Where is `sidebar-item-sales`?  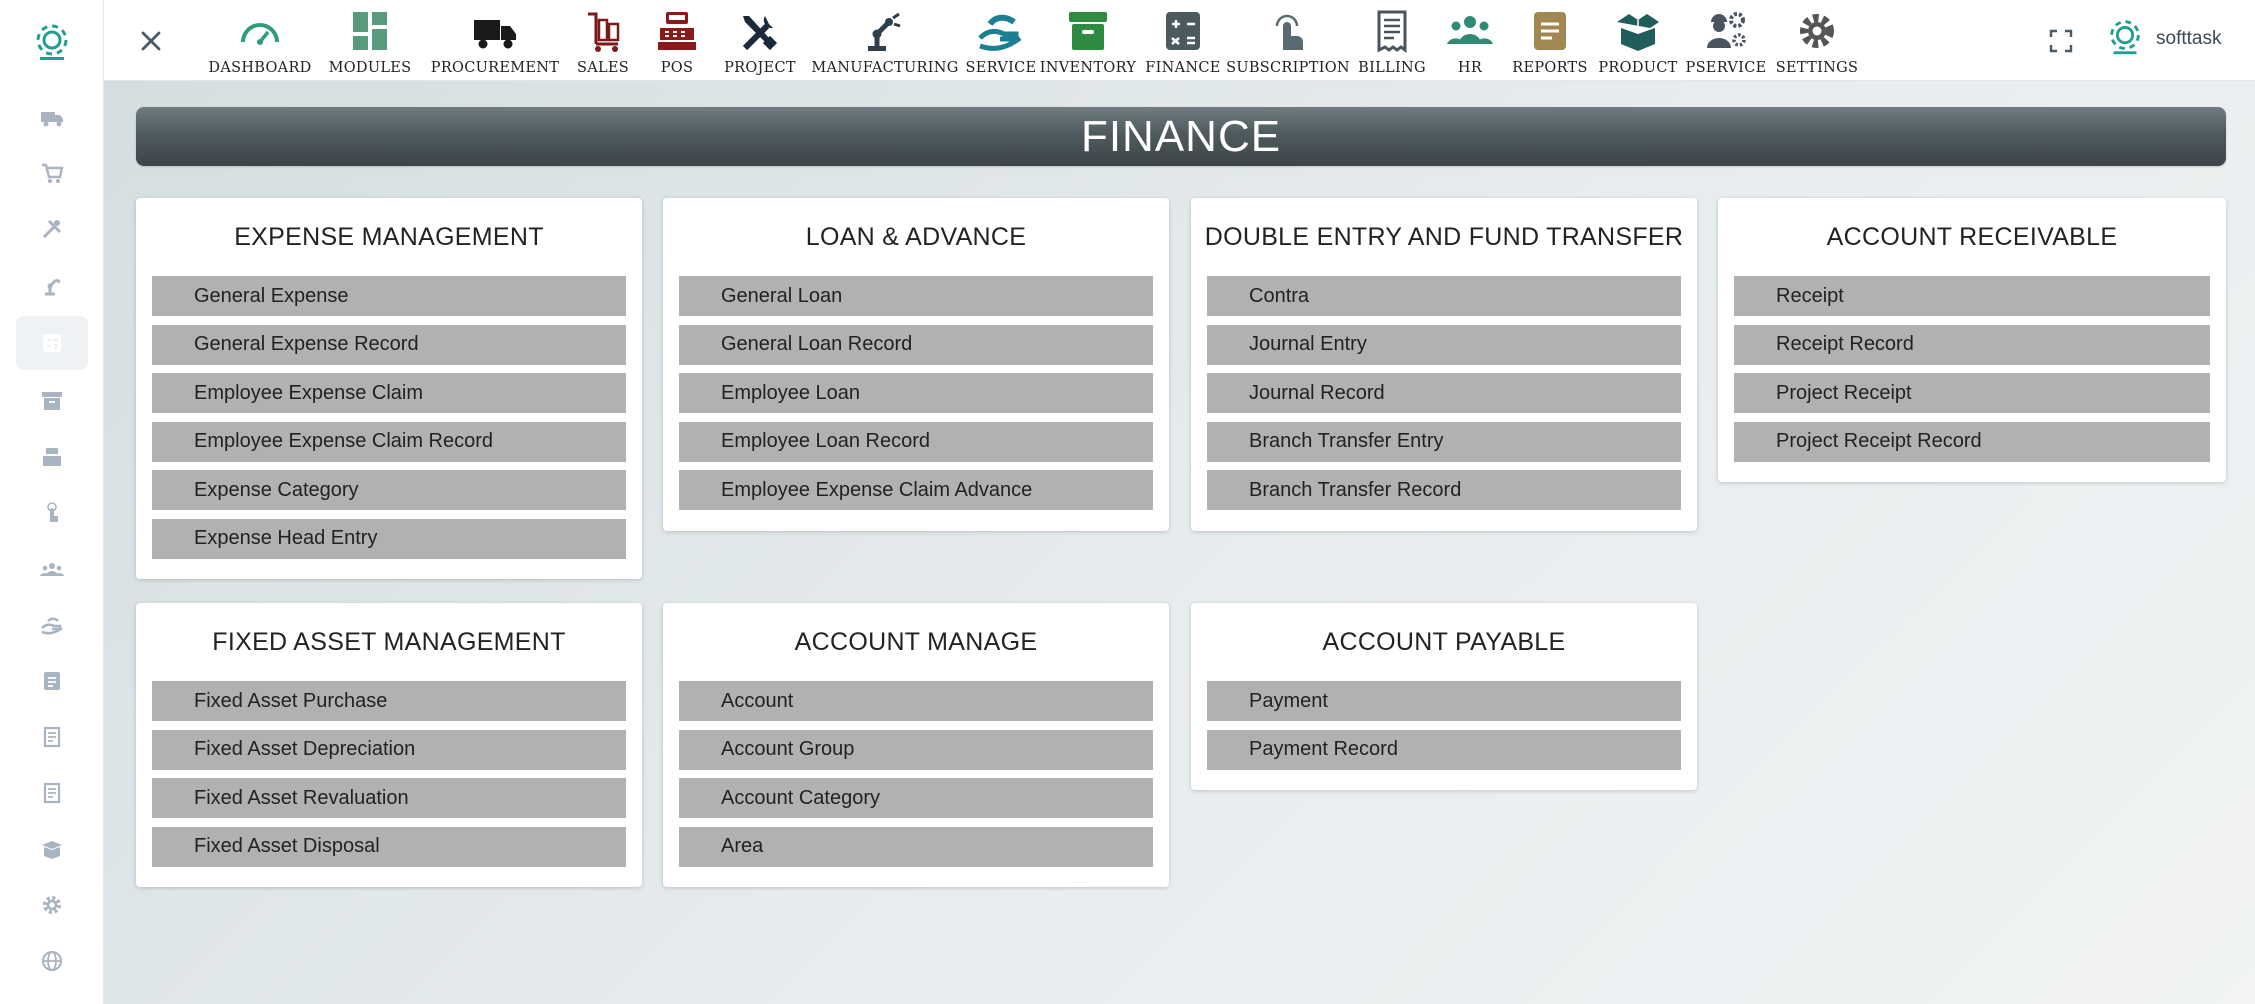 sidebar-item-sales is located at coordinates (52, 173).